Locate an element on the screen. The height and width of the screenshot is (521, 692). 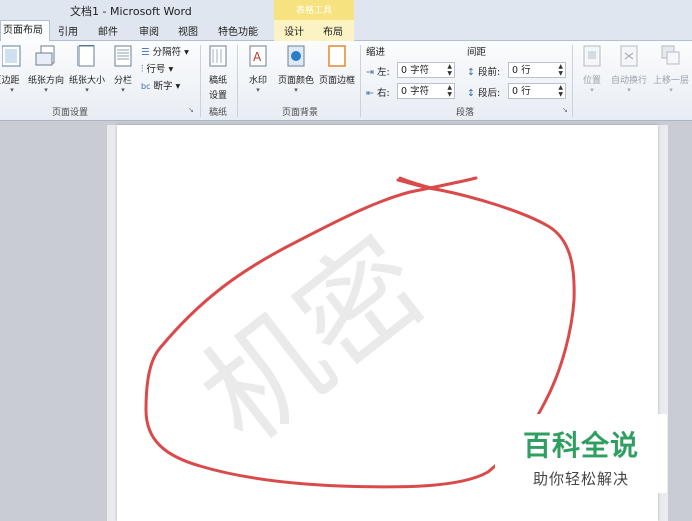
indent-right-icon: ⇤ is located at coordinates (370, 93).